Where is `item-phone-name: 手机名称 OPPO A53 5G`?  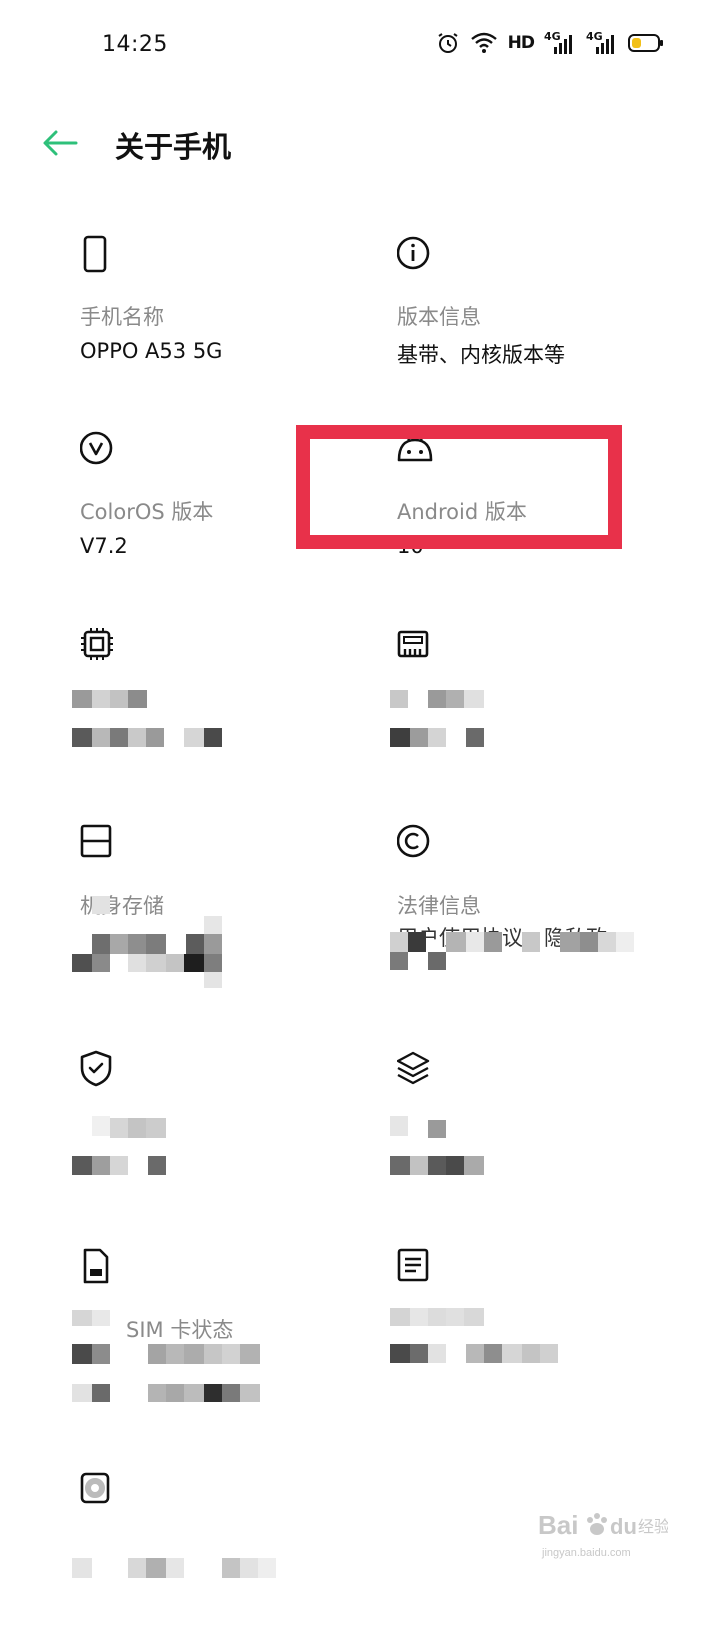 item-phone-name: 手机名称 OPPO A53 5G is located at coordinates (230, 315).